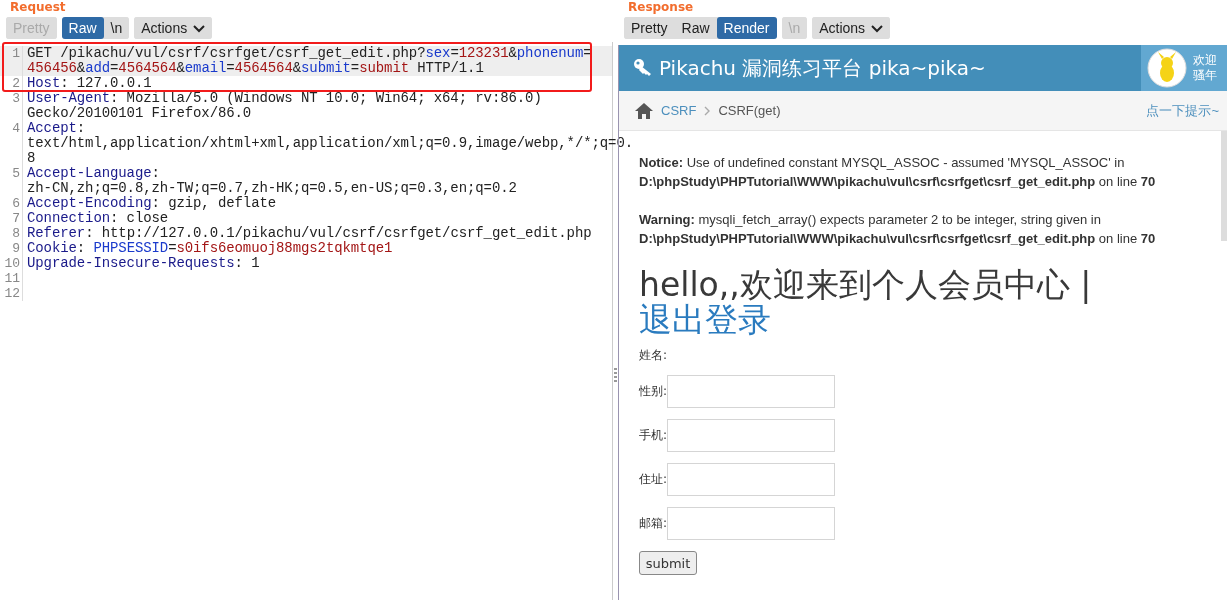 Image resolution: width=1227 pixels, height=600 pixels. I want to click on php-error-message: Notice: Use of undefined constant MYSQL_ASSOC - assumed 'MYSQL_ASSOC' in D:\phpStudy\PHPTutorial\WWW\pikachu\vul\csrf\csrfget\csrf_get_edit.php on line 70, so click(898, 172).